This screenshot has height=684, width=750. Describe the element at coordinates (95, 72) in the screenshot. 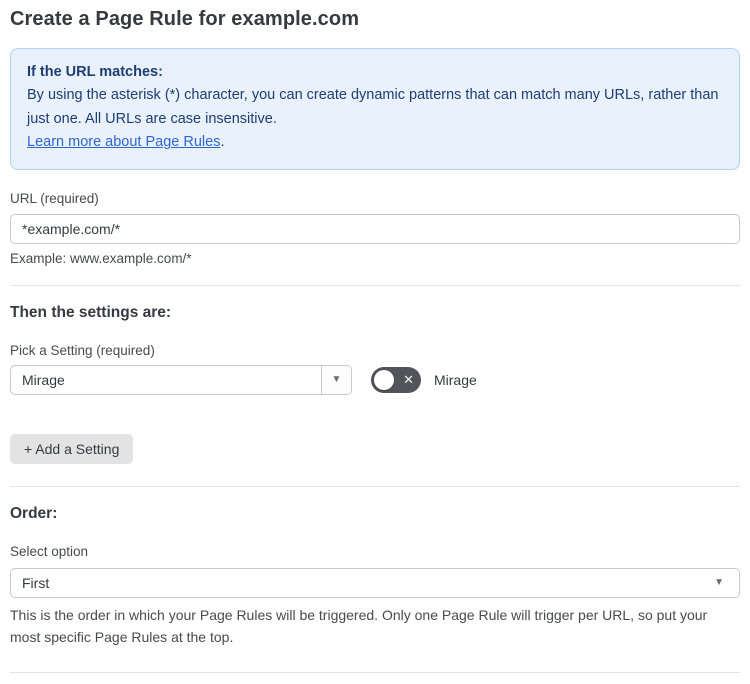

I see `info-box-heading: If the URL matches:` at that location.